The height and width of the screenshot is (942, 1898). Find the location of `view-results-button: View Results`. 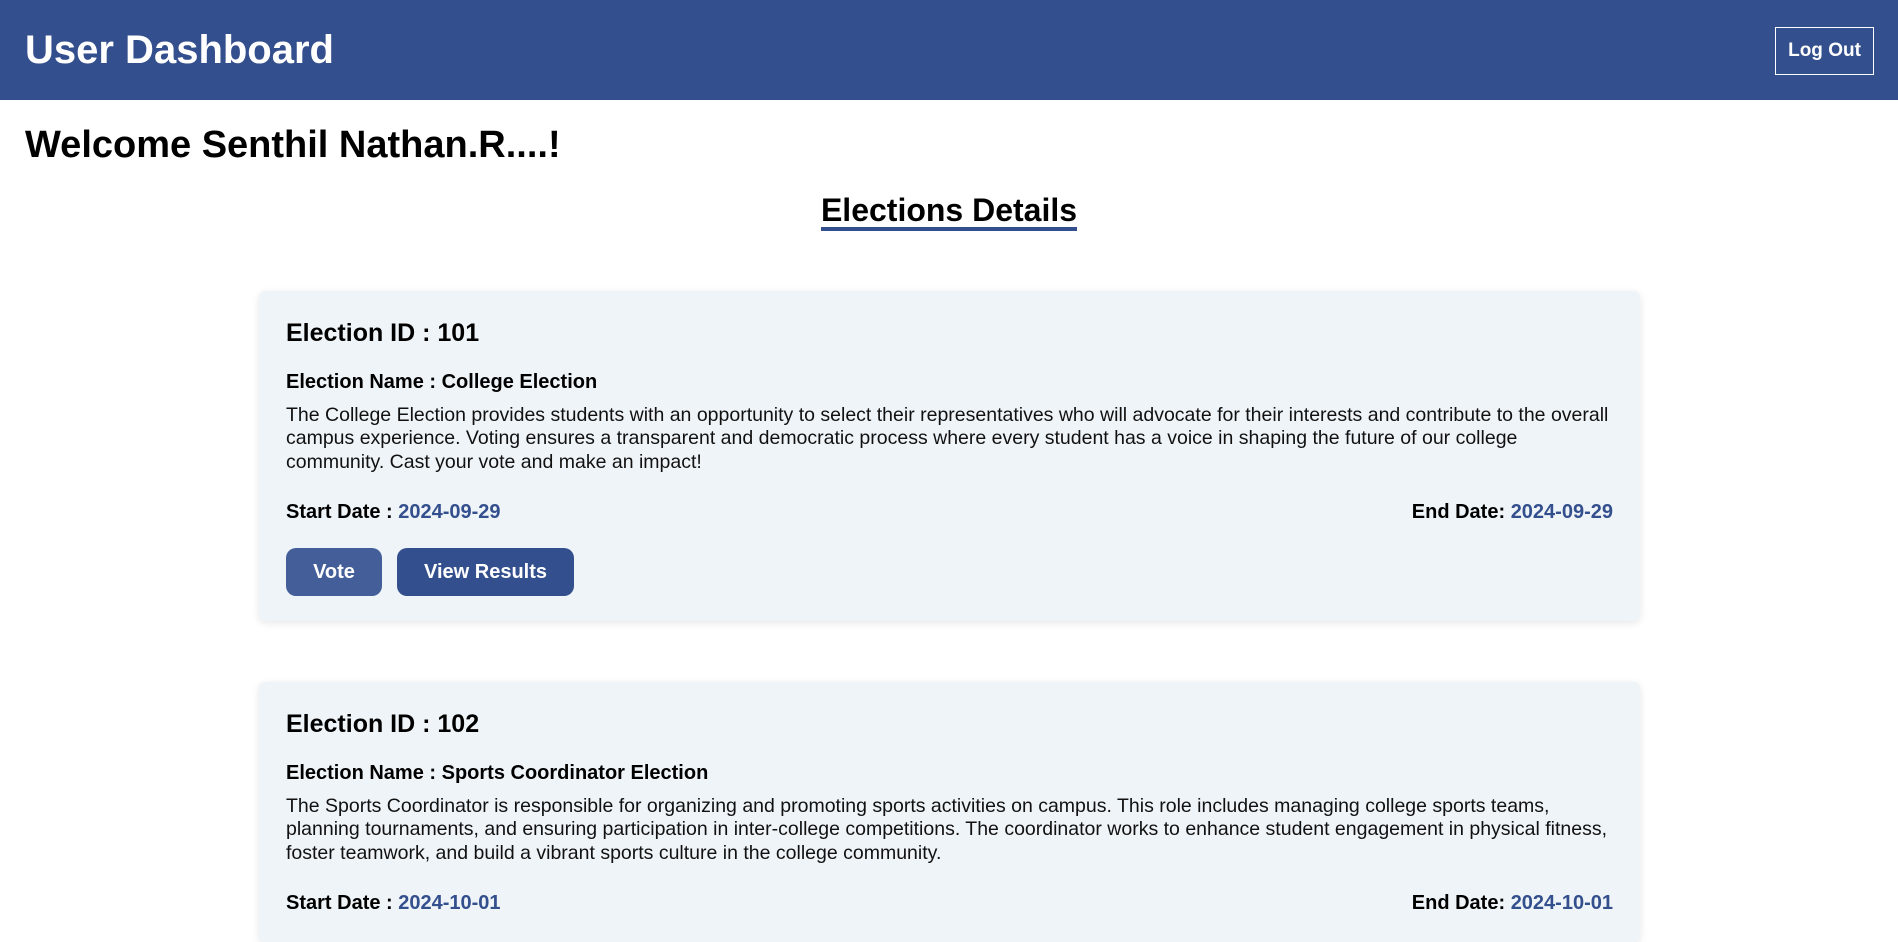

view-results-button: View Results is located at coordinates (485, 572).